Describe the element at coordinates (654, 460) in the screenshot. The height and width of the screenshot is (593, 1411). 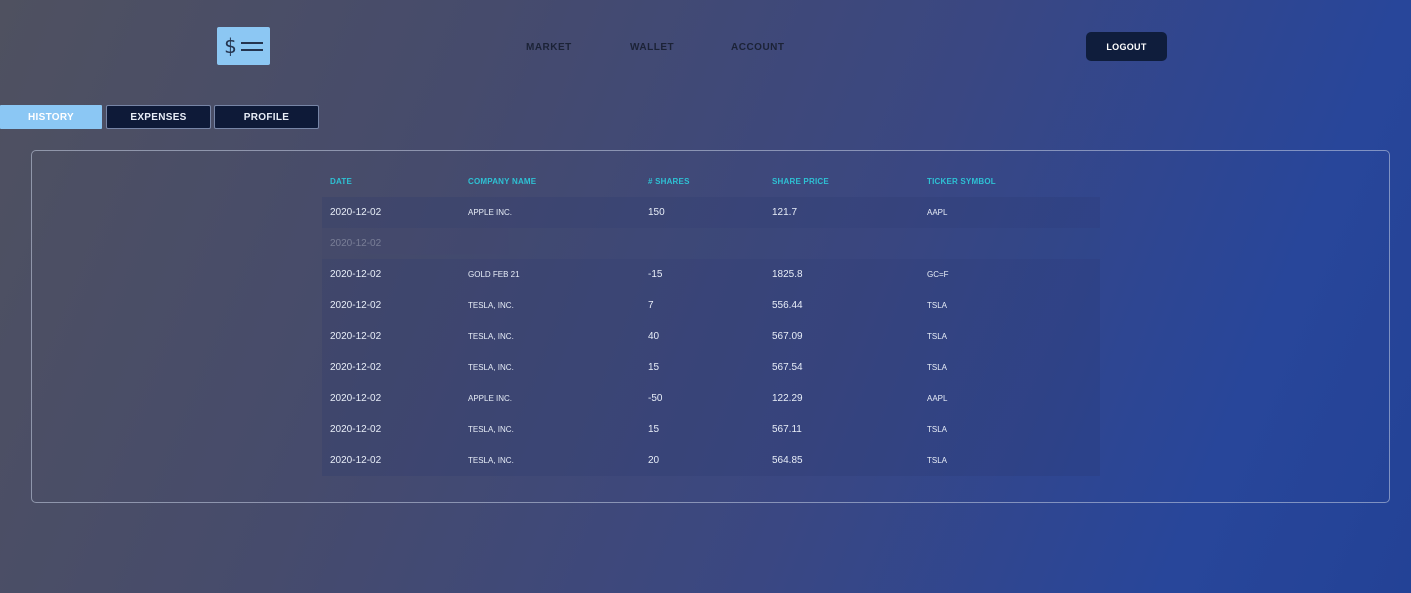
I see `cell-shares: 20` at that location.